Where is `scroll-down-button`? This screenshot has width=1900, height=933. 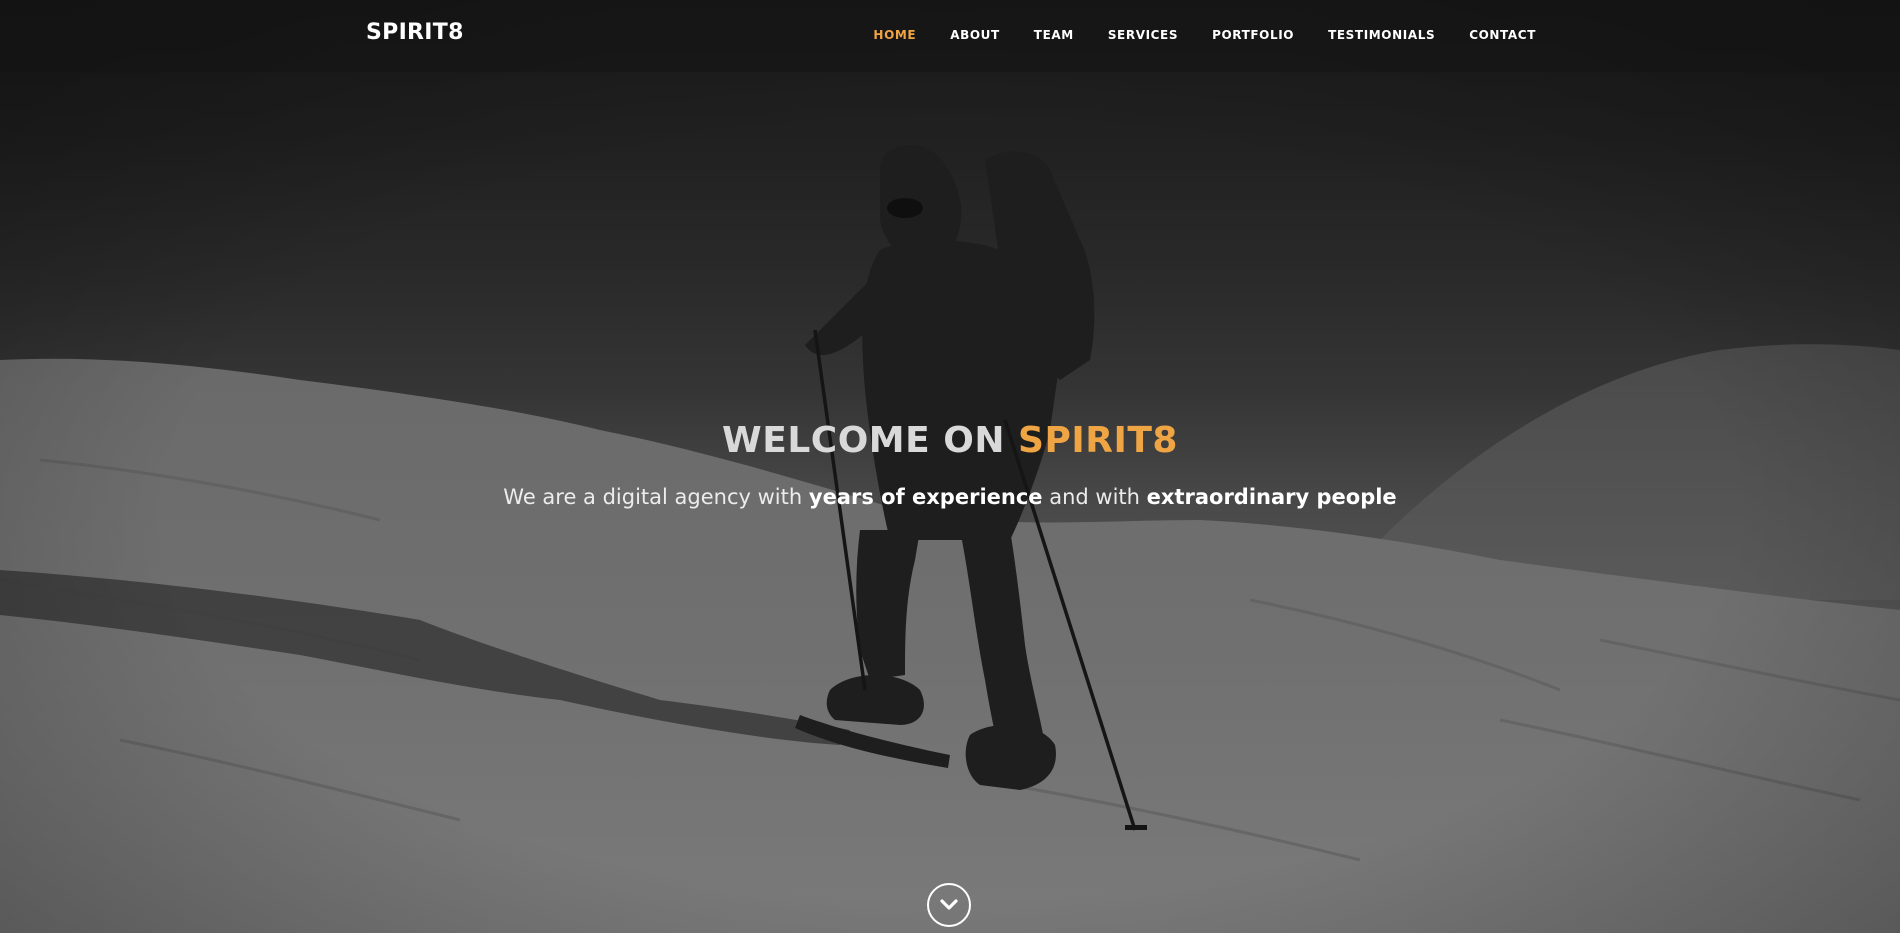
scroll-down-button is located at coordinates (949, 905).